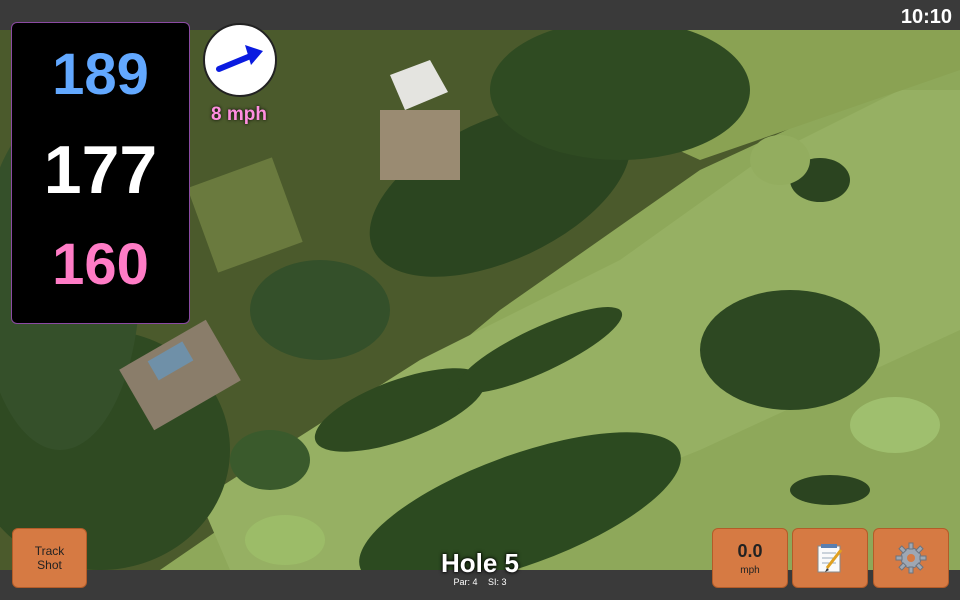 Image resolution: width=960 pixels, height=600 pixels. What do you see at coordinates (49, 565) in the screenshot?
I see `track-shot-label-line2: Shot` at bounding box center [49, 565].